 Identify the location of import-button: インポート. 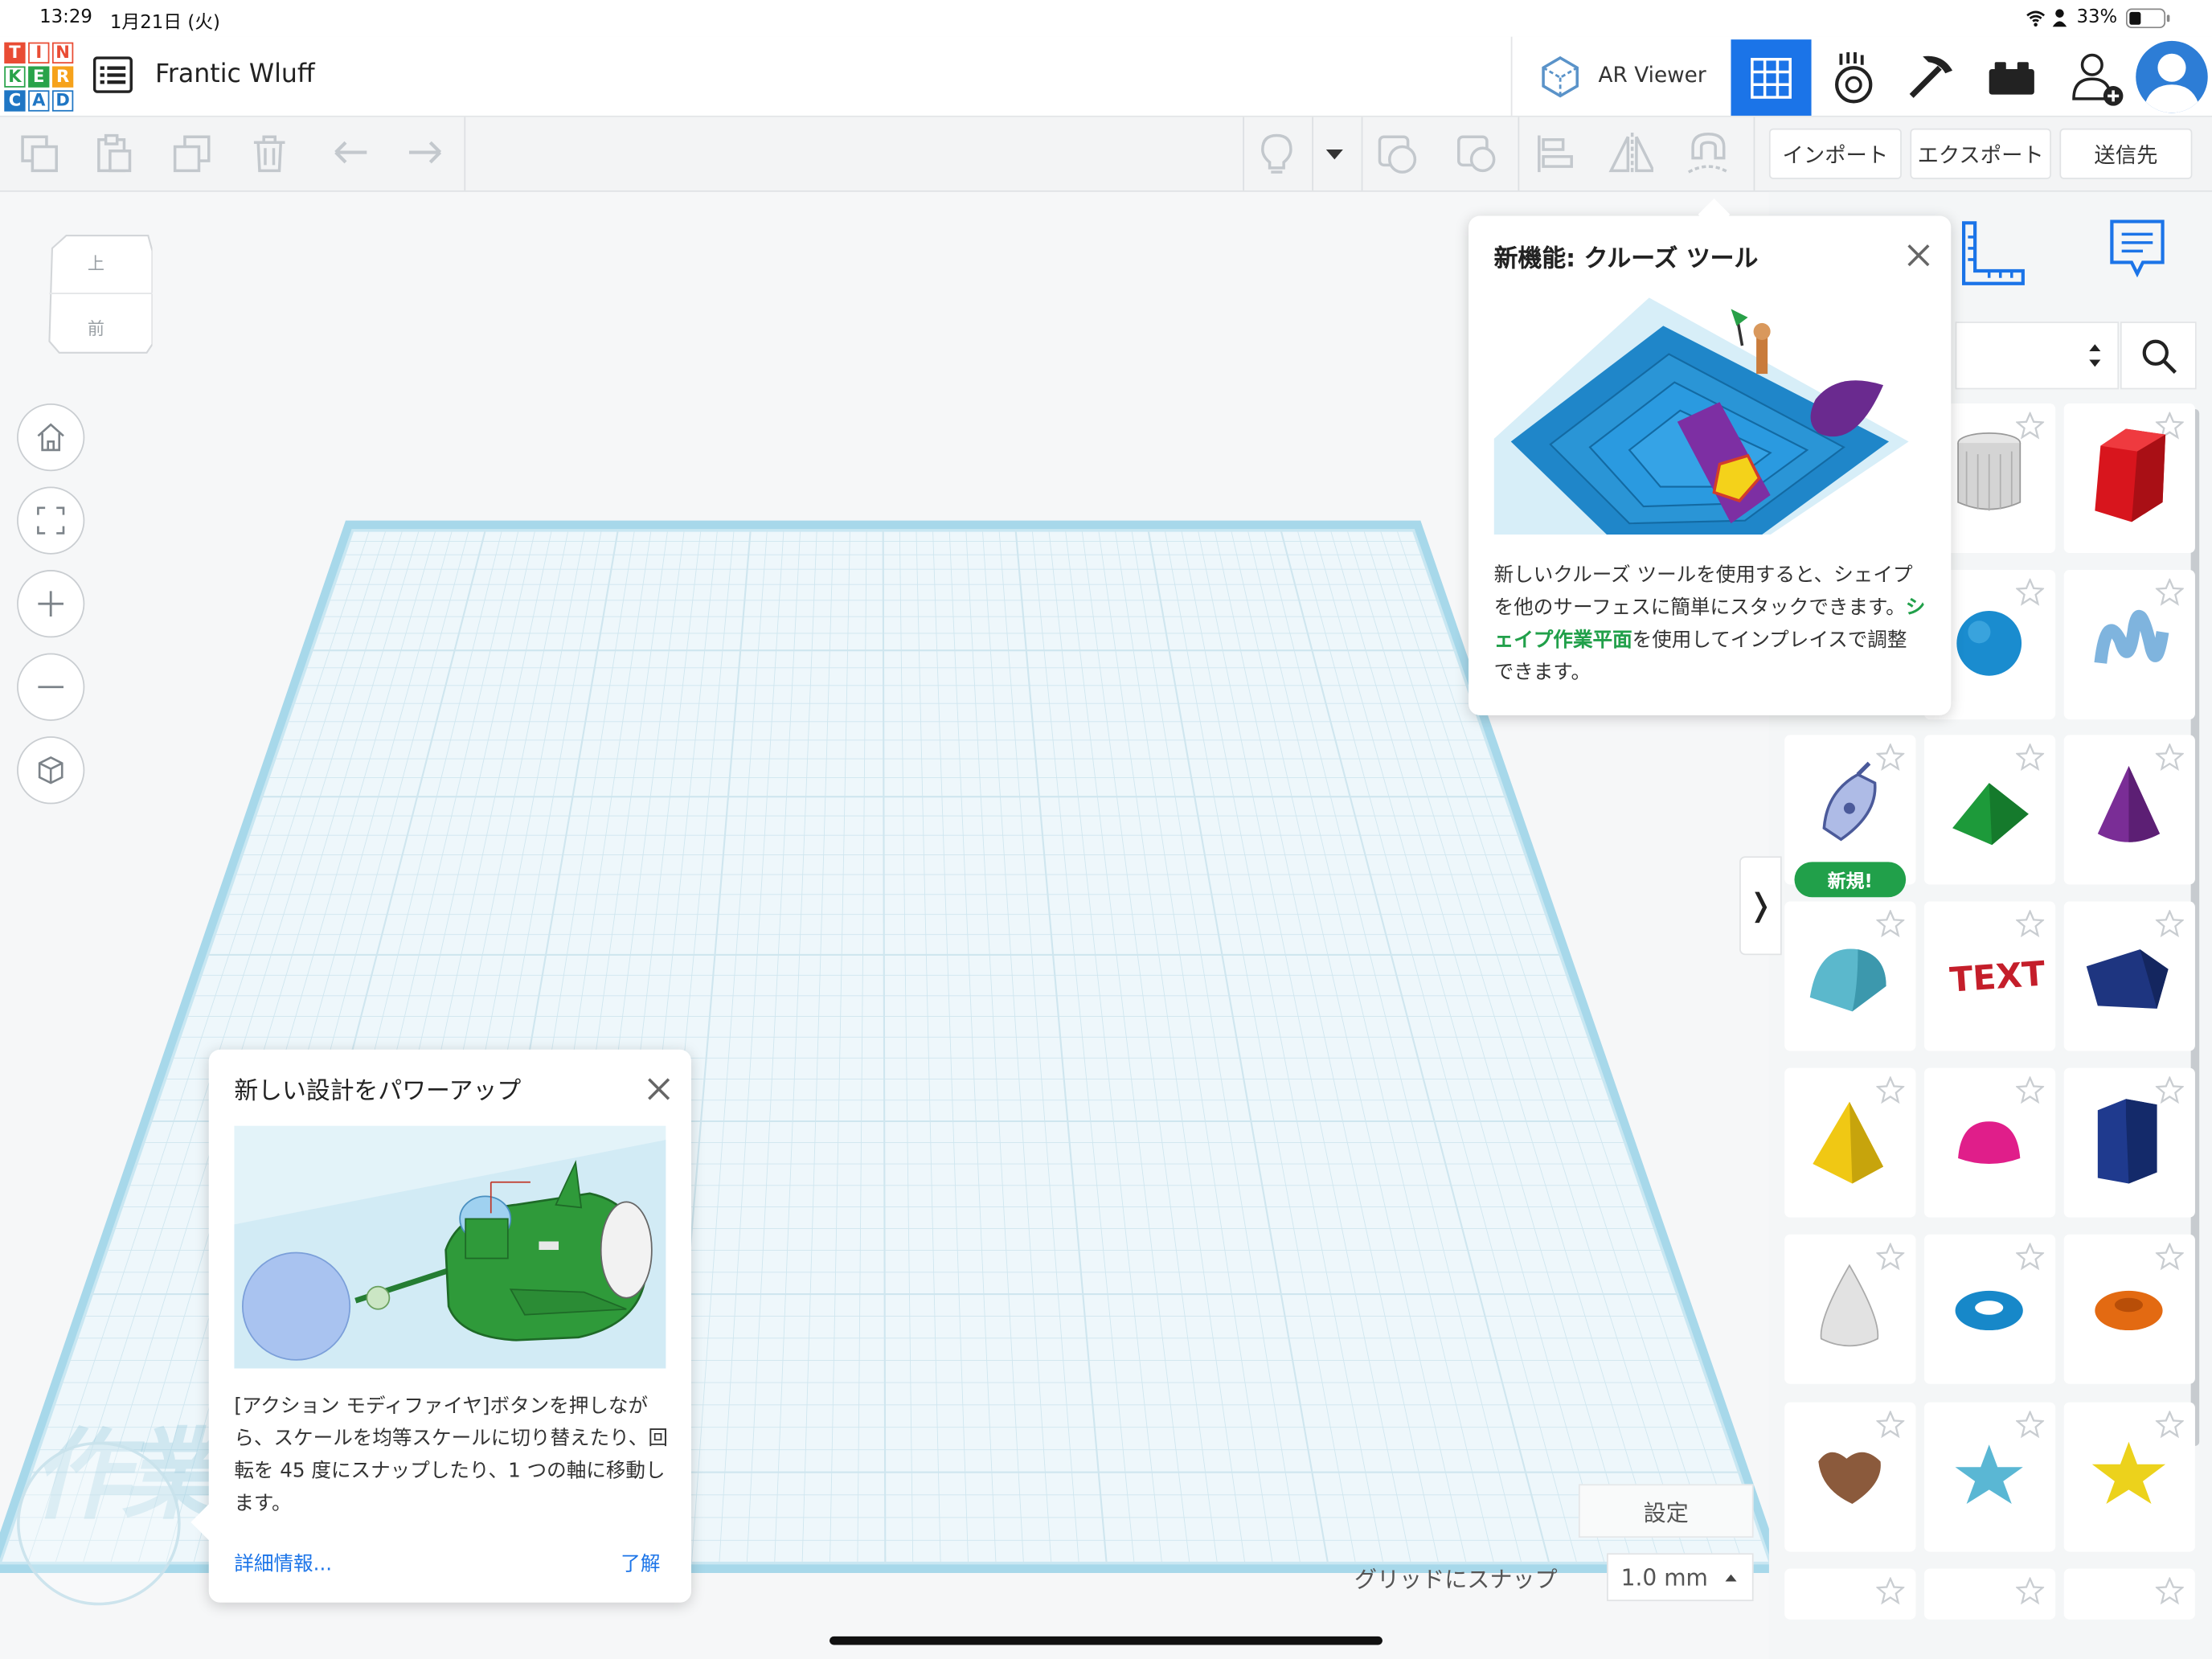
(1835, 153).